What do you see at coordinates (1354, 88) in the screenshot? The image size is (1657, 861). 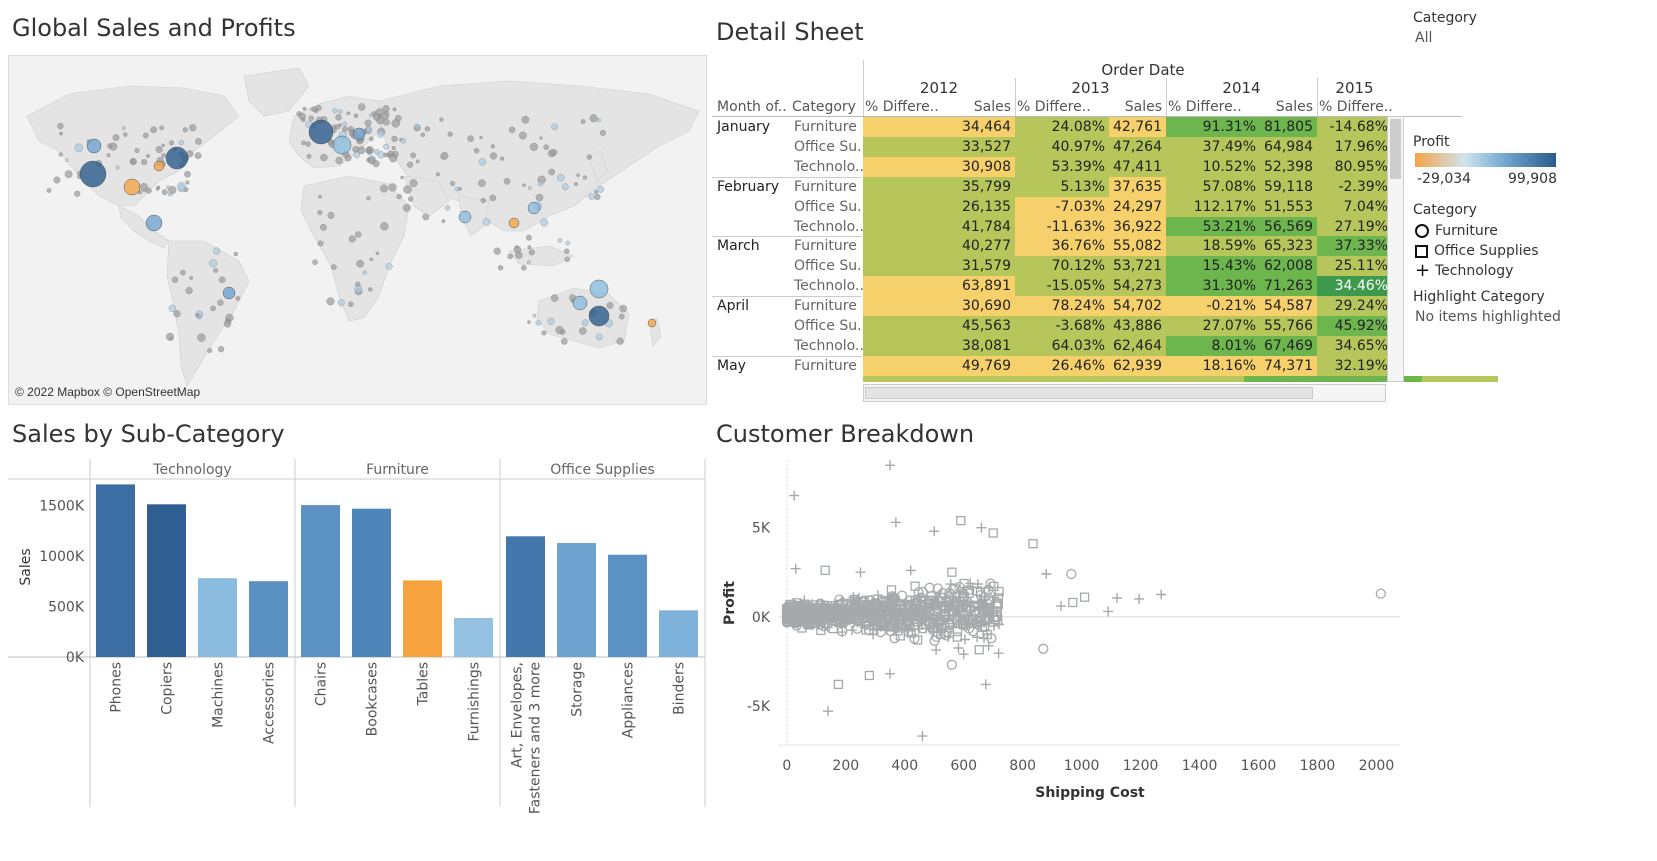 I see `year-header: 2015` at bounding box center [1354, 88].